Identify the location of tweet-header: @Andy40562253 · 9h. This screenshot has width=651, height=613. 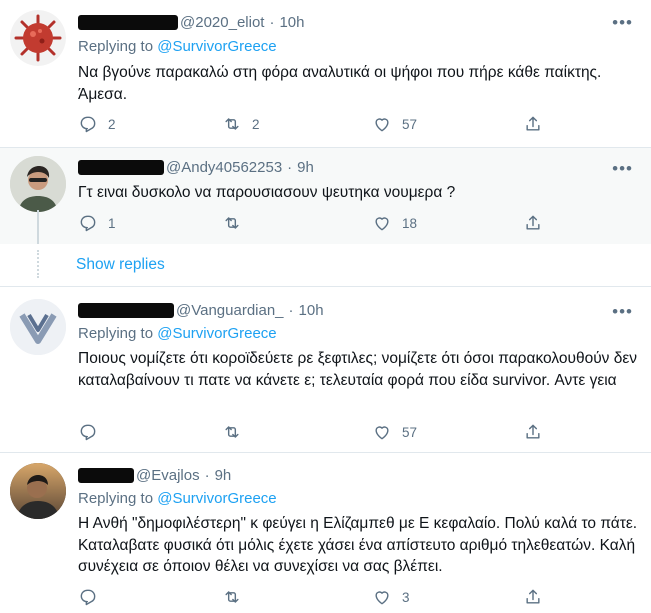
(196, 167).